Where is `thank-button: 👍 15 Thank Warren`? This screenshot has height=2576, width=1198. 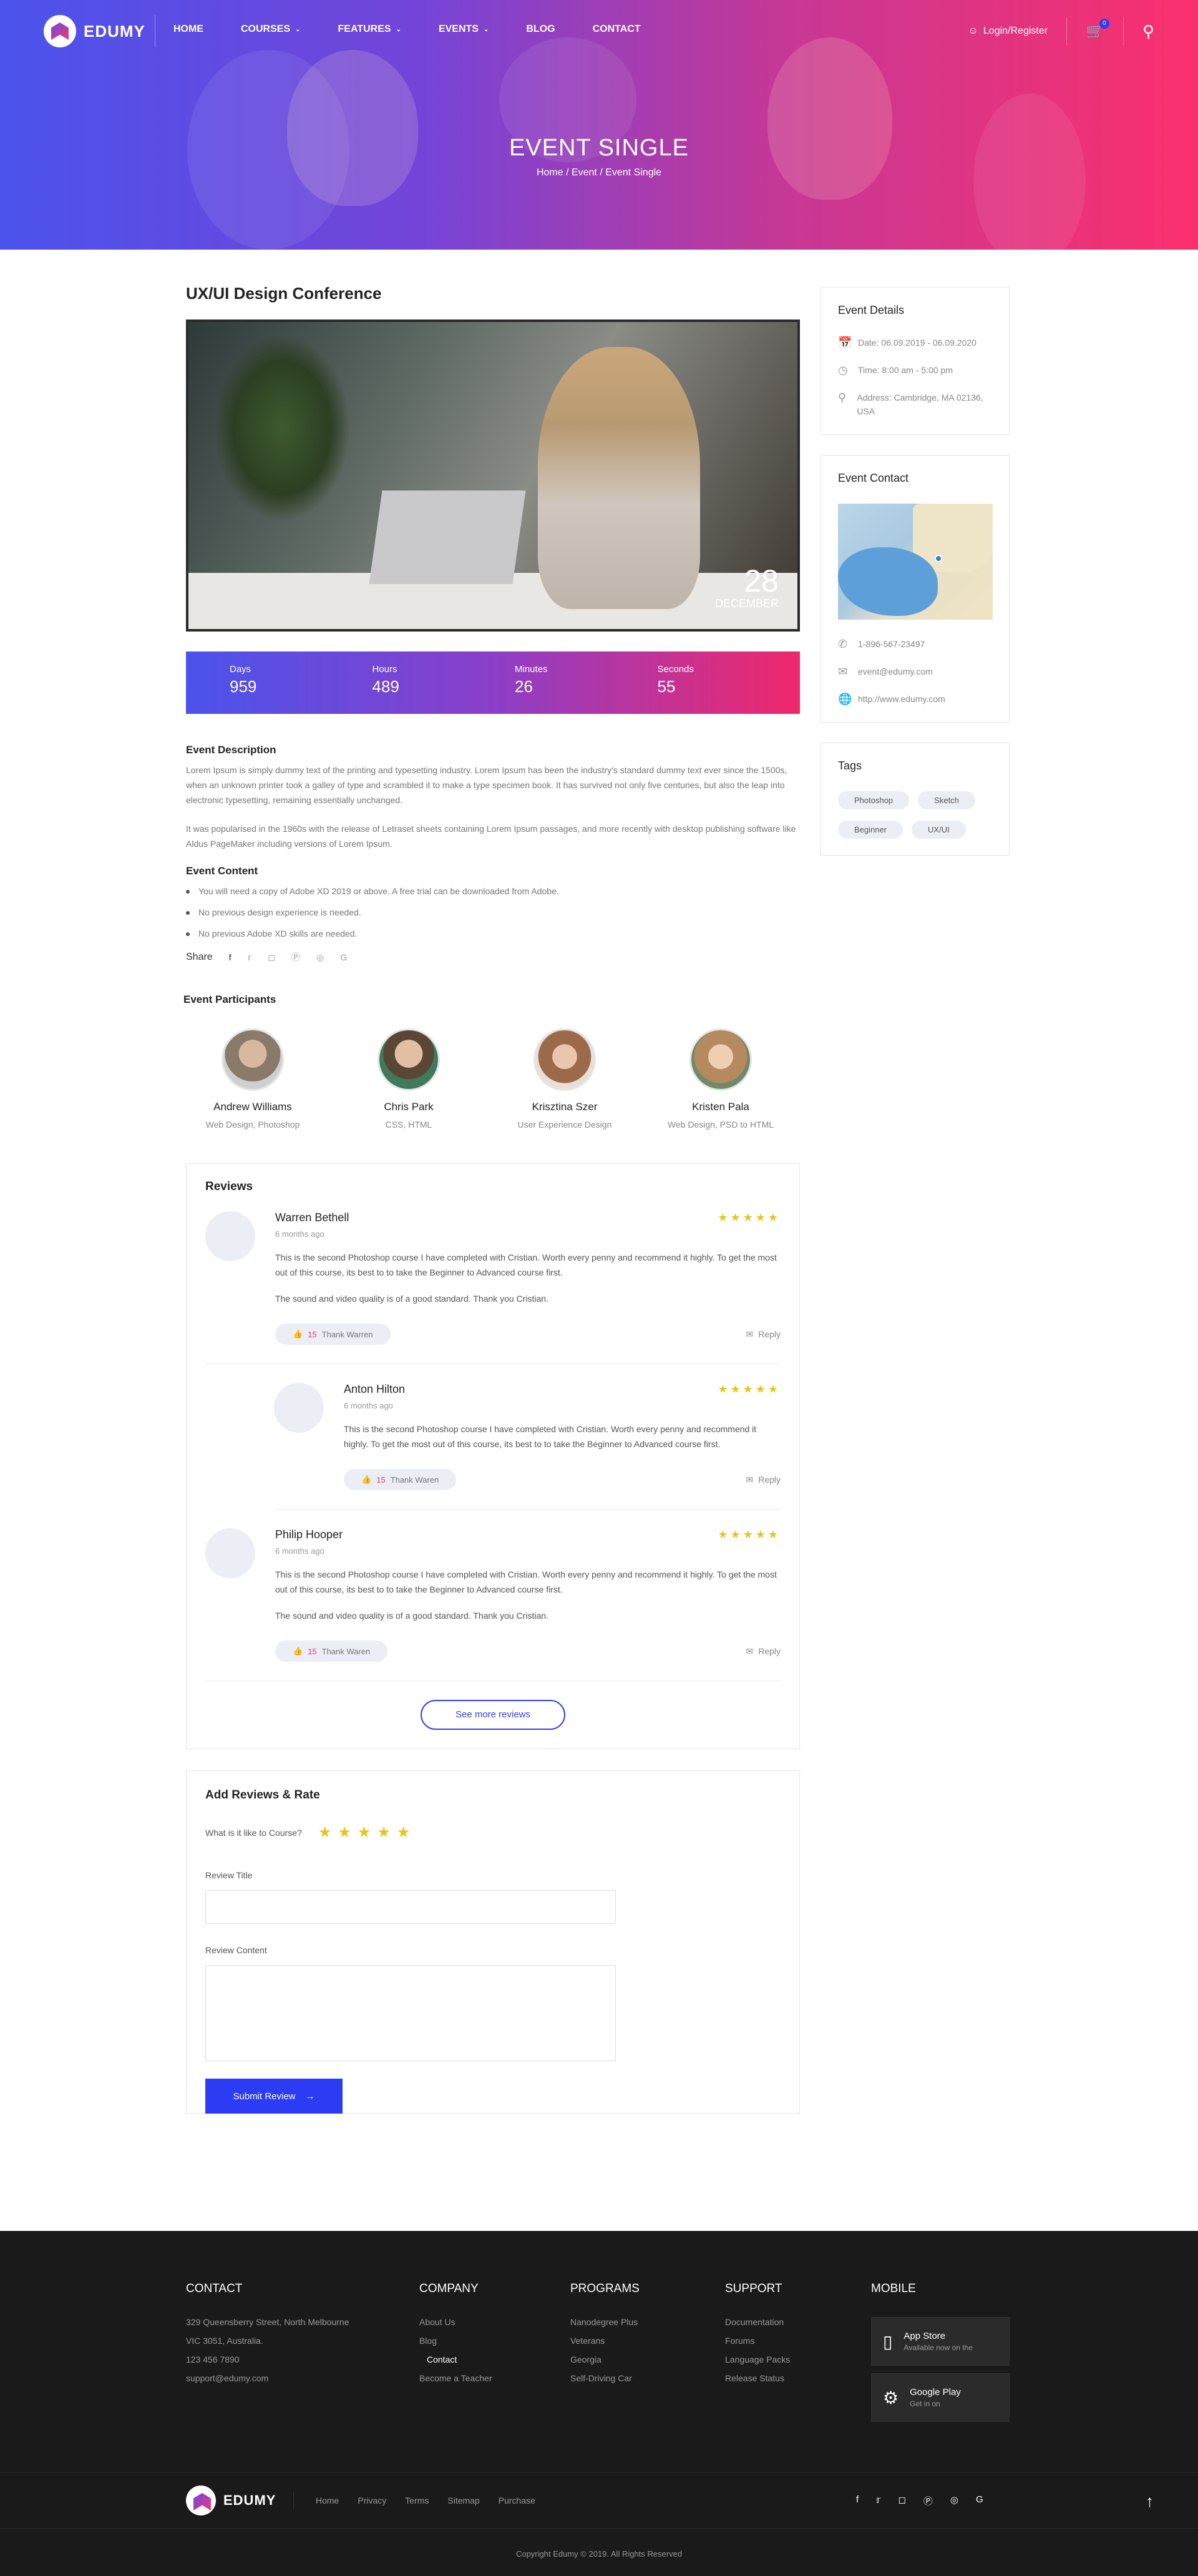
thank-button: 👍 15 Thank Warren is located at coordinates (333, 1334).